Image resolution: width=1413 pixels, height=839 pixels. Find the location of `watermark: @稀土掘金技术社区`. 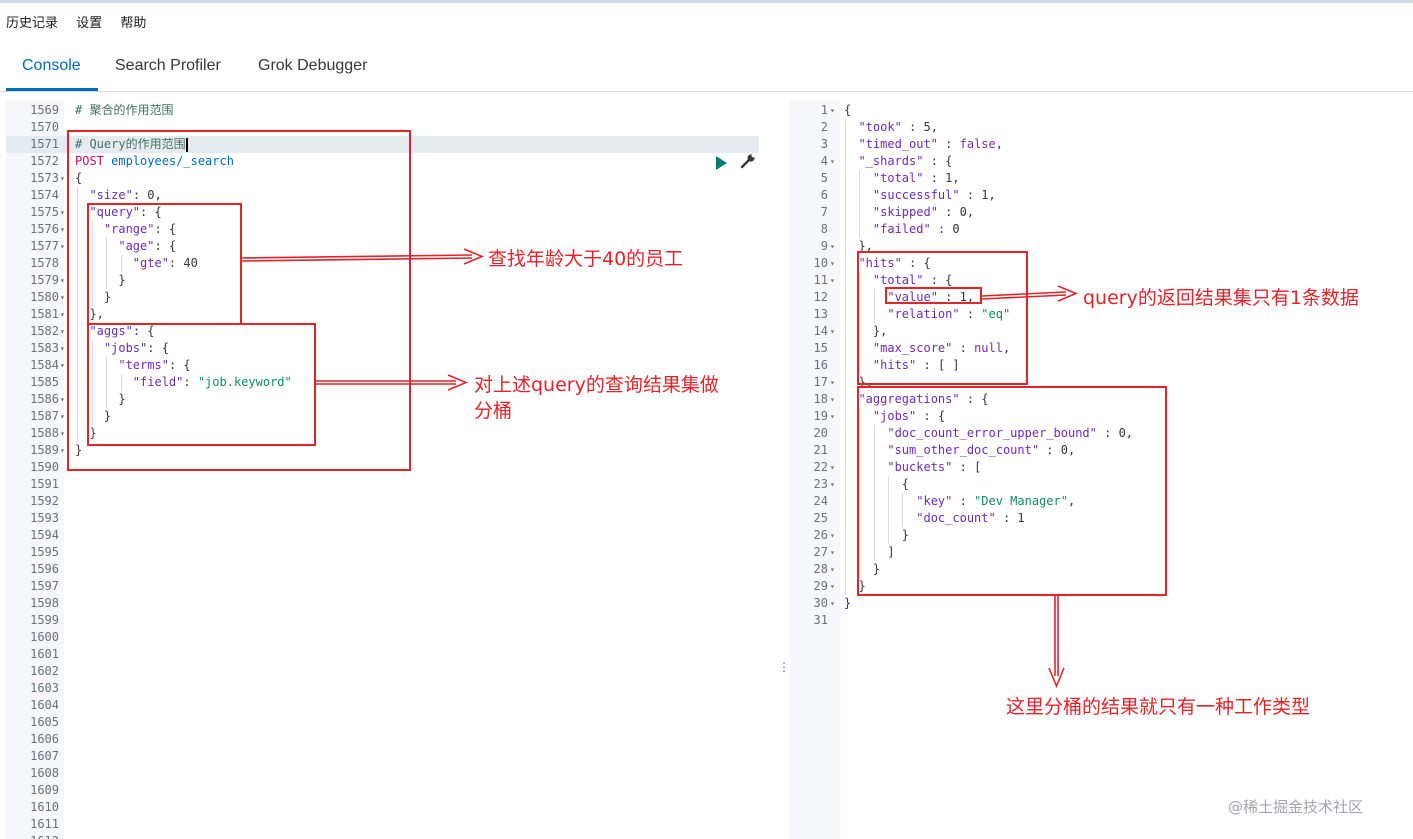

watermark: @稀土掘金技术社区 is located at coordinates (1296, 807).